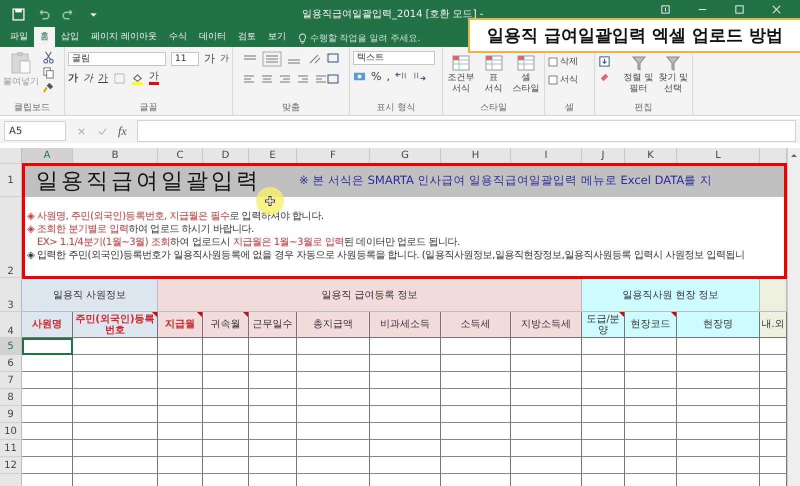 This screenshot has width=800, height=486. What do you see at coordinates (48, 87) in the screenshot?
I see `paintbrush-icon` at bounding box center [48, 87].